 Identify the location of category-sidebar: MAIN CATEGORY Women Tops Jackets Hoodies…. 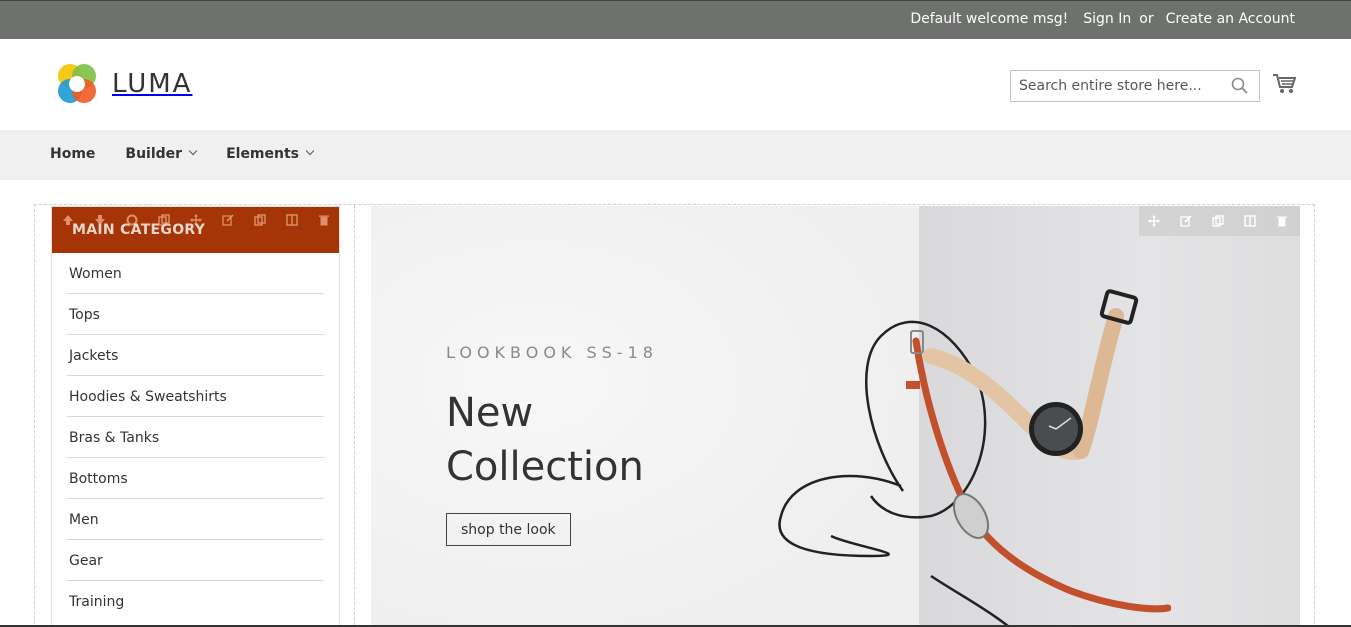
(195, 416).